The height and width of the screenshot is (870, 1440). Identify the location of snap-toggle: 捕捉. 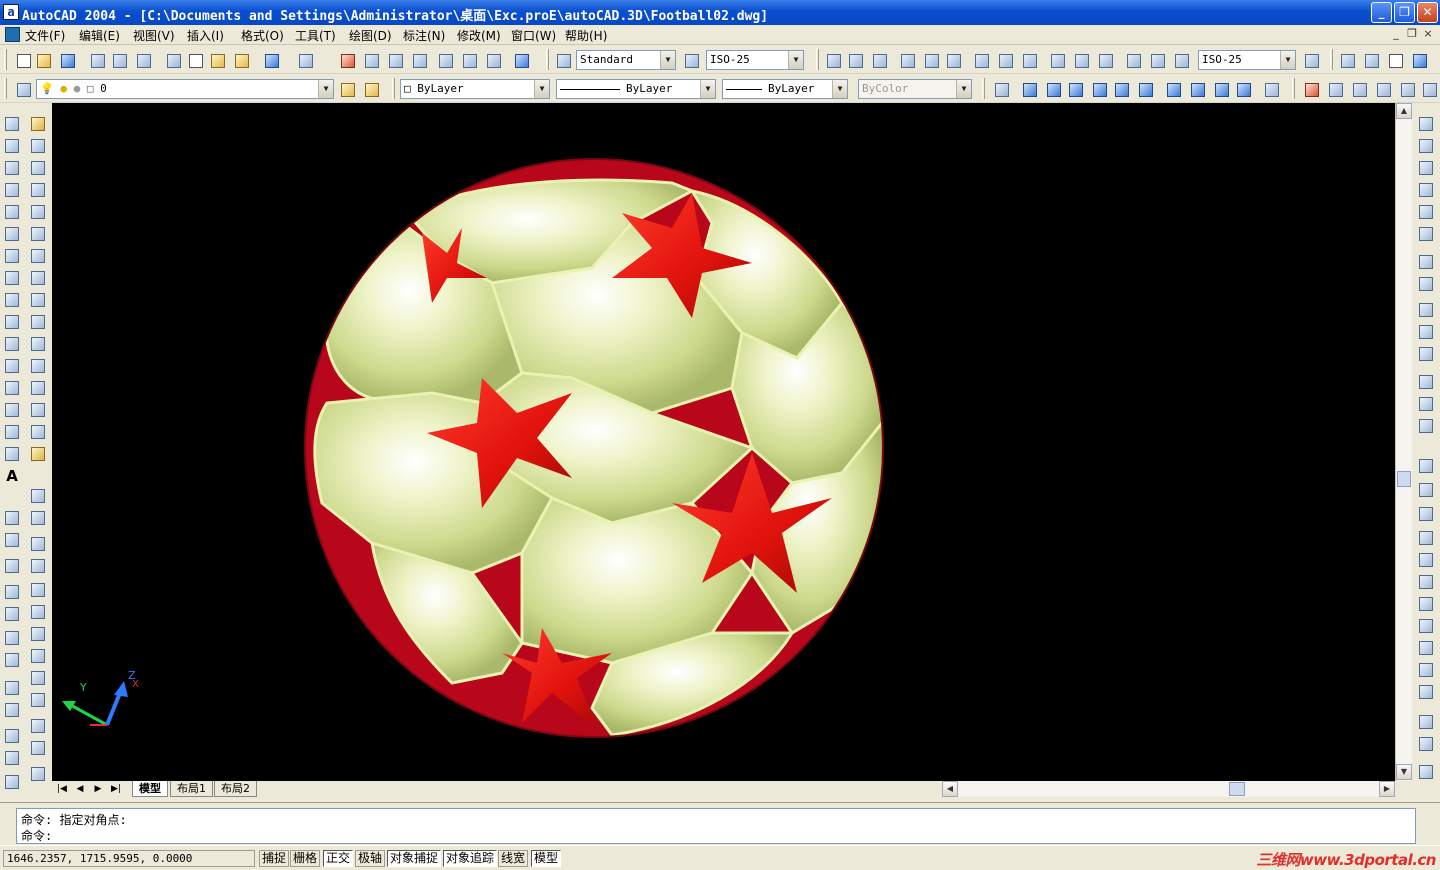
(274, 858).